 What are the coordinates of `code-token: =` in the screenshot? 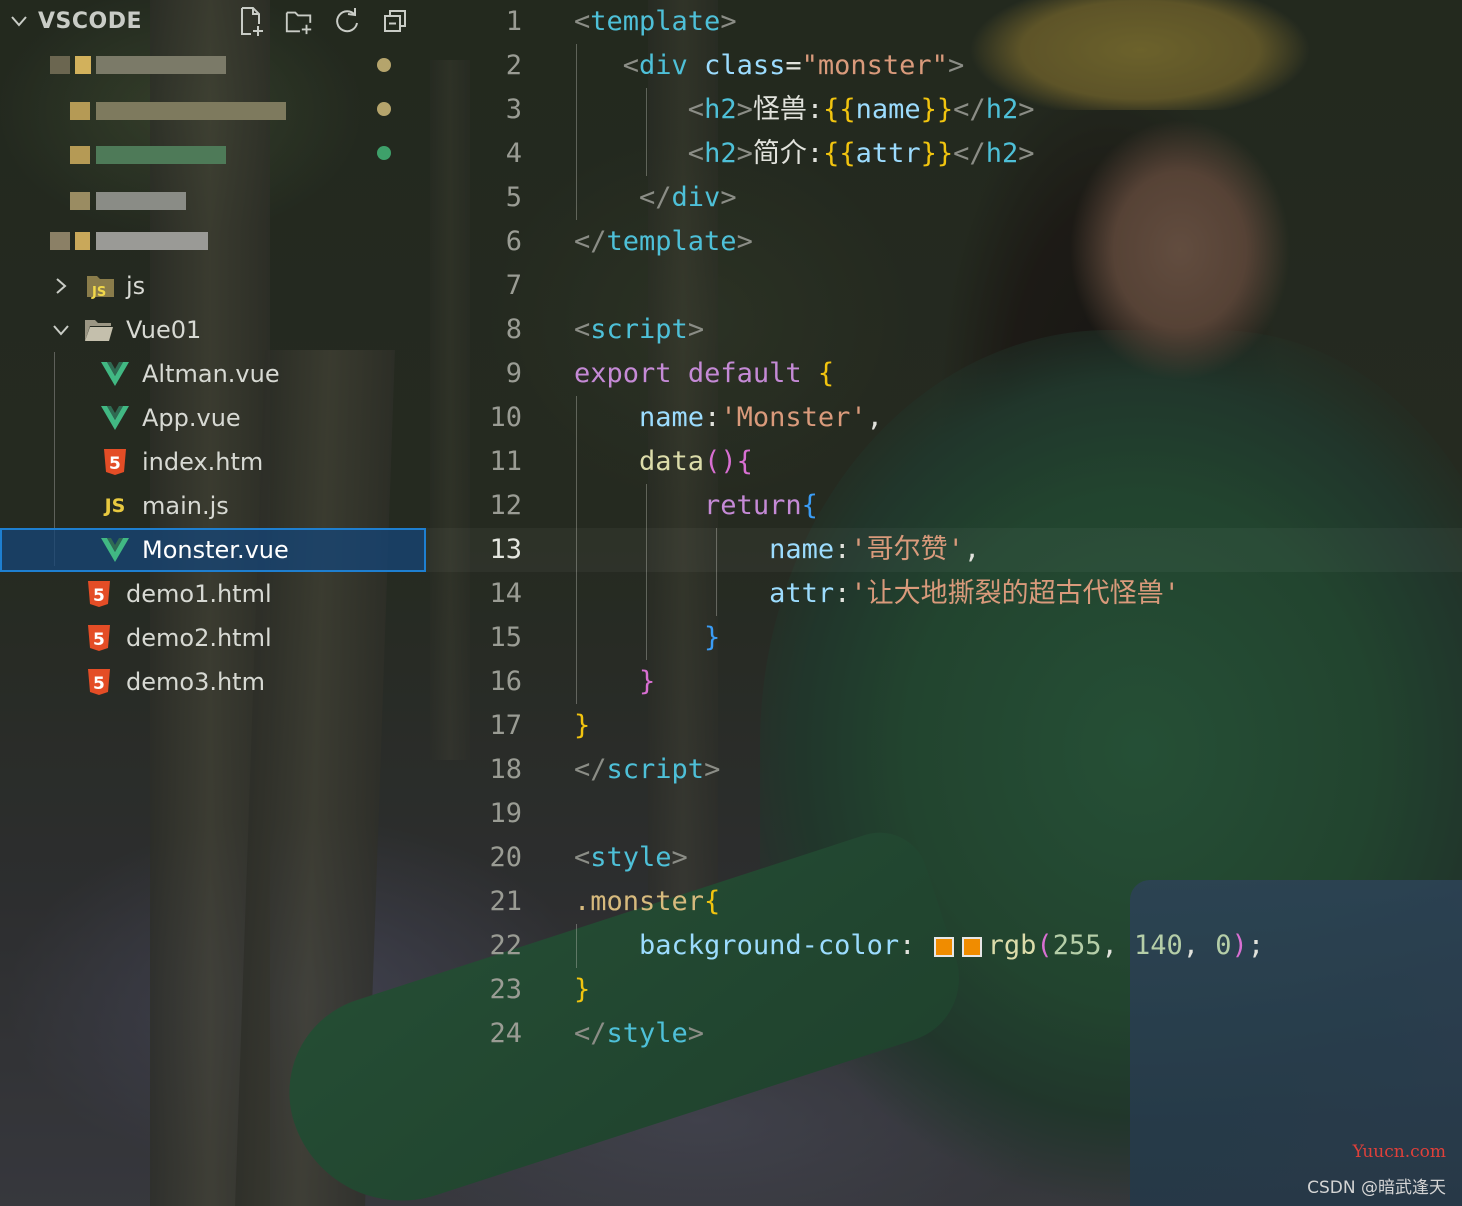 It's located at (793, 65).